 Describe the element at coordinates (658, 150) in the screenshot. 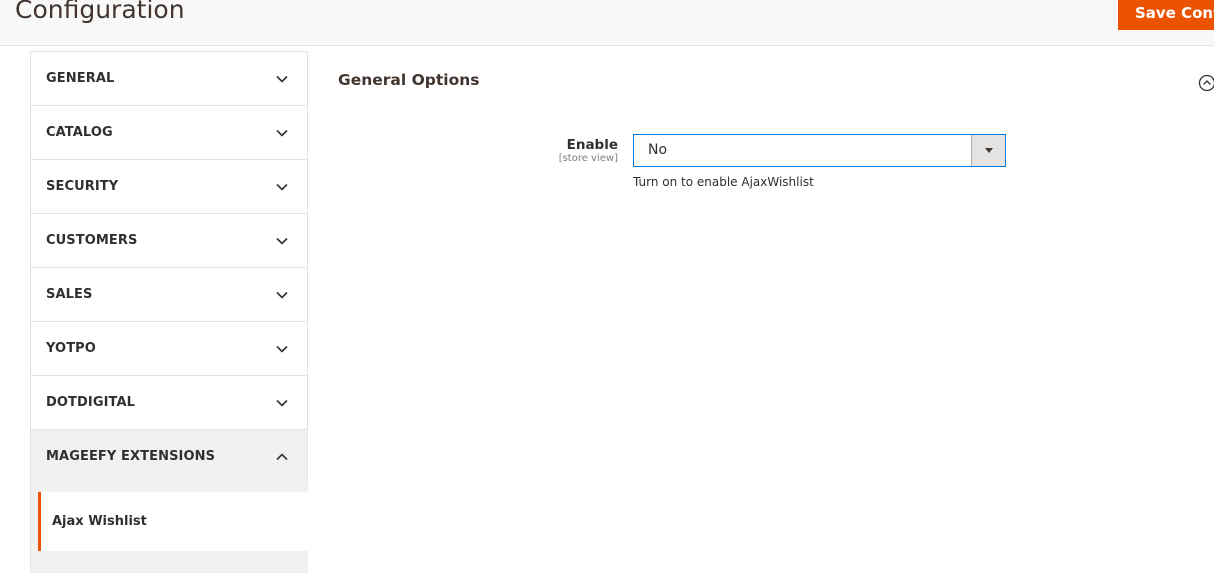

I see `enable-select-value: No` at that location.